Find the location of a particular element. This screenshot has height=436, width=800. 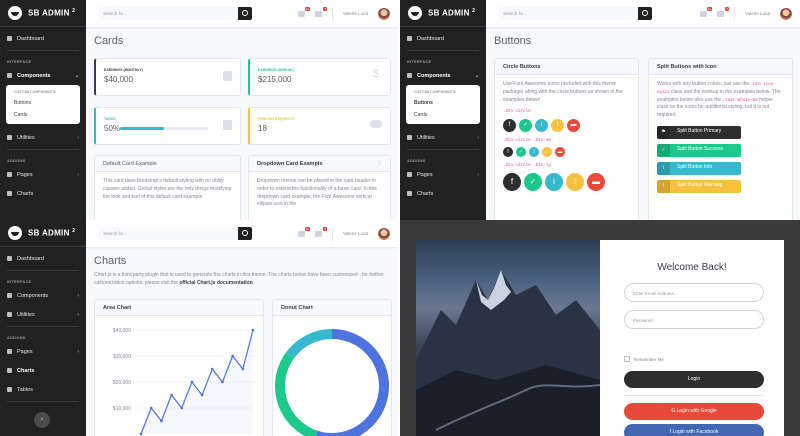

warning-circle-button-sm: ! is located at coordinates (547, 152).